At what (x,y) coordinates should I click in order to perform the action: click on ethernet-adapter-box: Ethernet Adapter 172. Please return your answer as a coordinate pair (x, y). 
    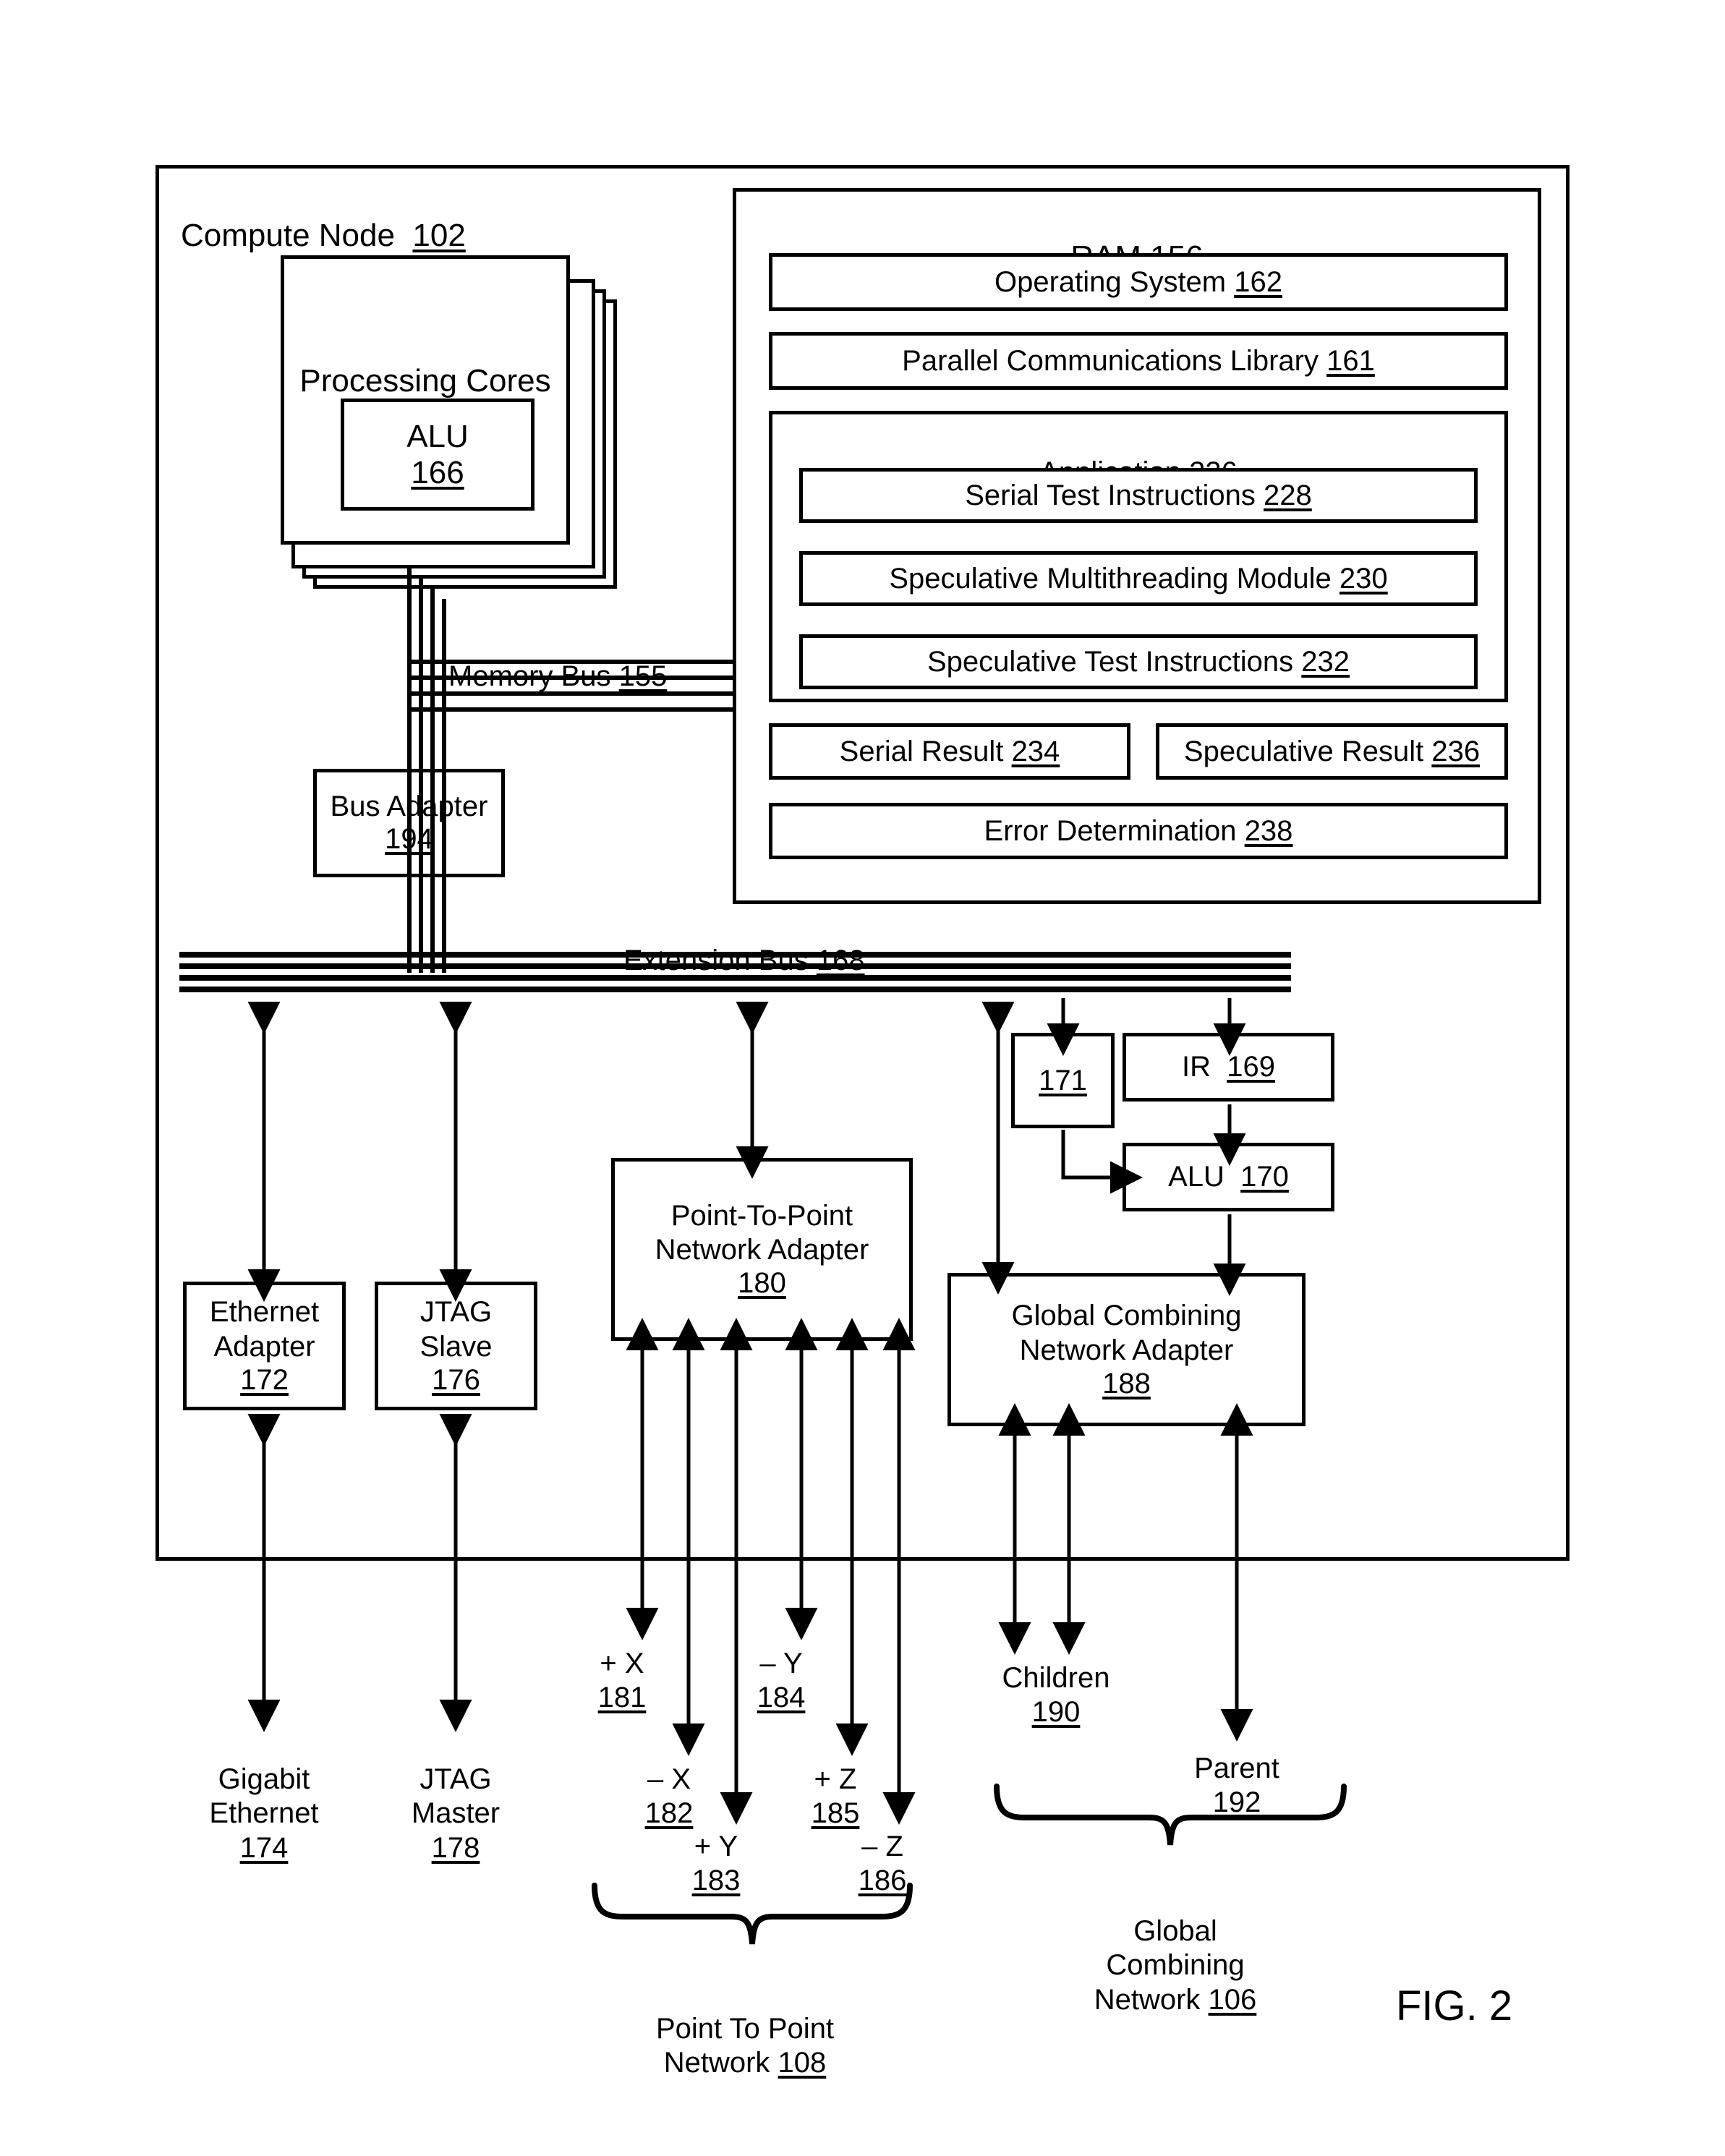
    Looking at the image, I should click on (264, 1346).